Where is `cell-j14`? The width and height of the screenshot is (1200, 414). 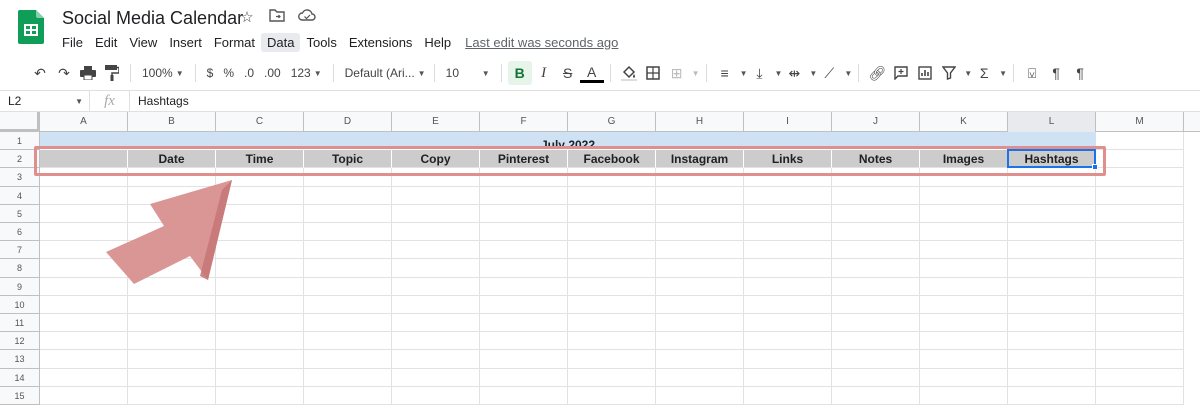 cell-j14 is located at coordinates (876, 377).